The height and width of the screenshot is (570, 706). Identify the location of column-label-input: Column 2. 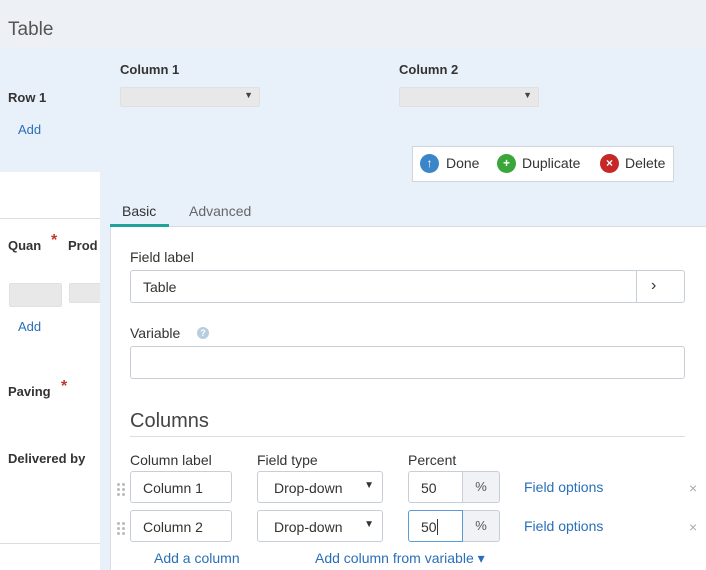
(181, 526).